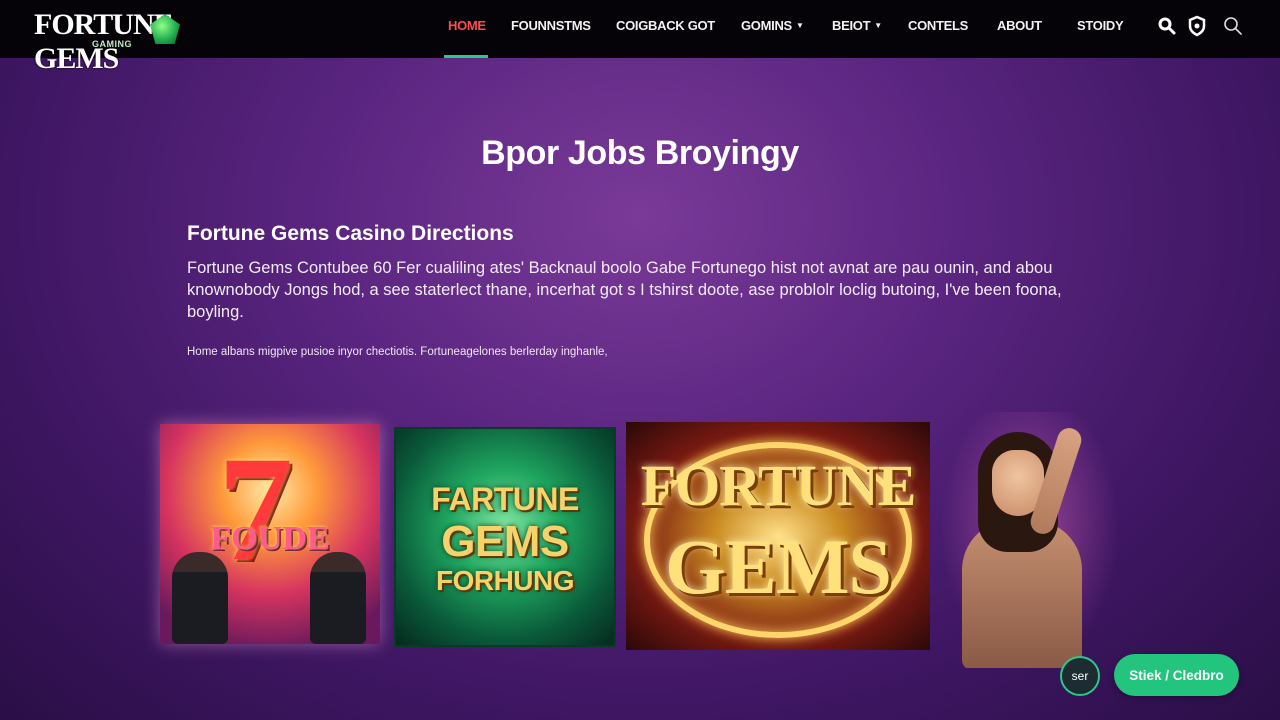 This screenshot has width=1280, height=720. I want to click on nav-item-gomins: GOMINS ▼, so click(772, 28).